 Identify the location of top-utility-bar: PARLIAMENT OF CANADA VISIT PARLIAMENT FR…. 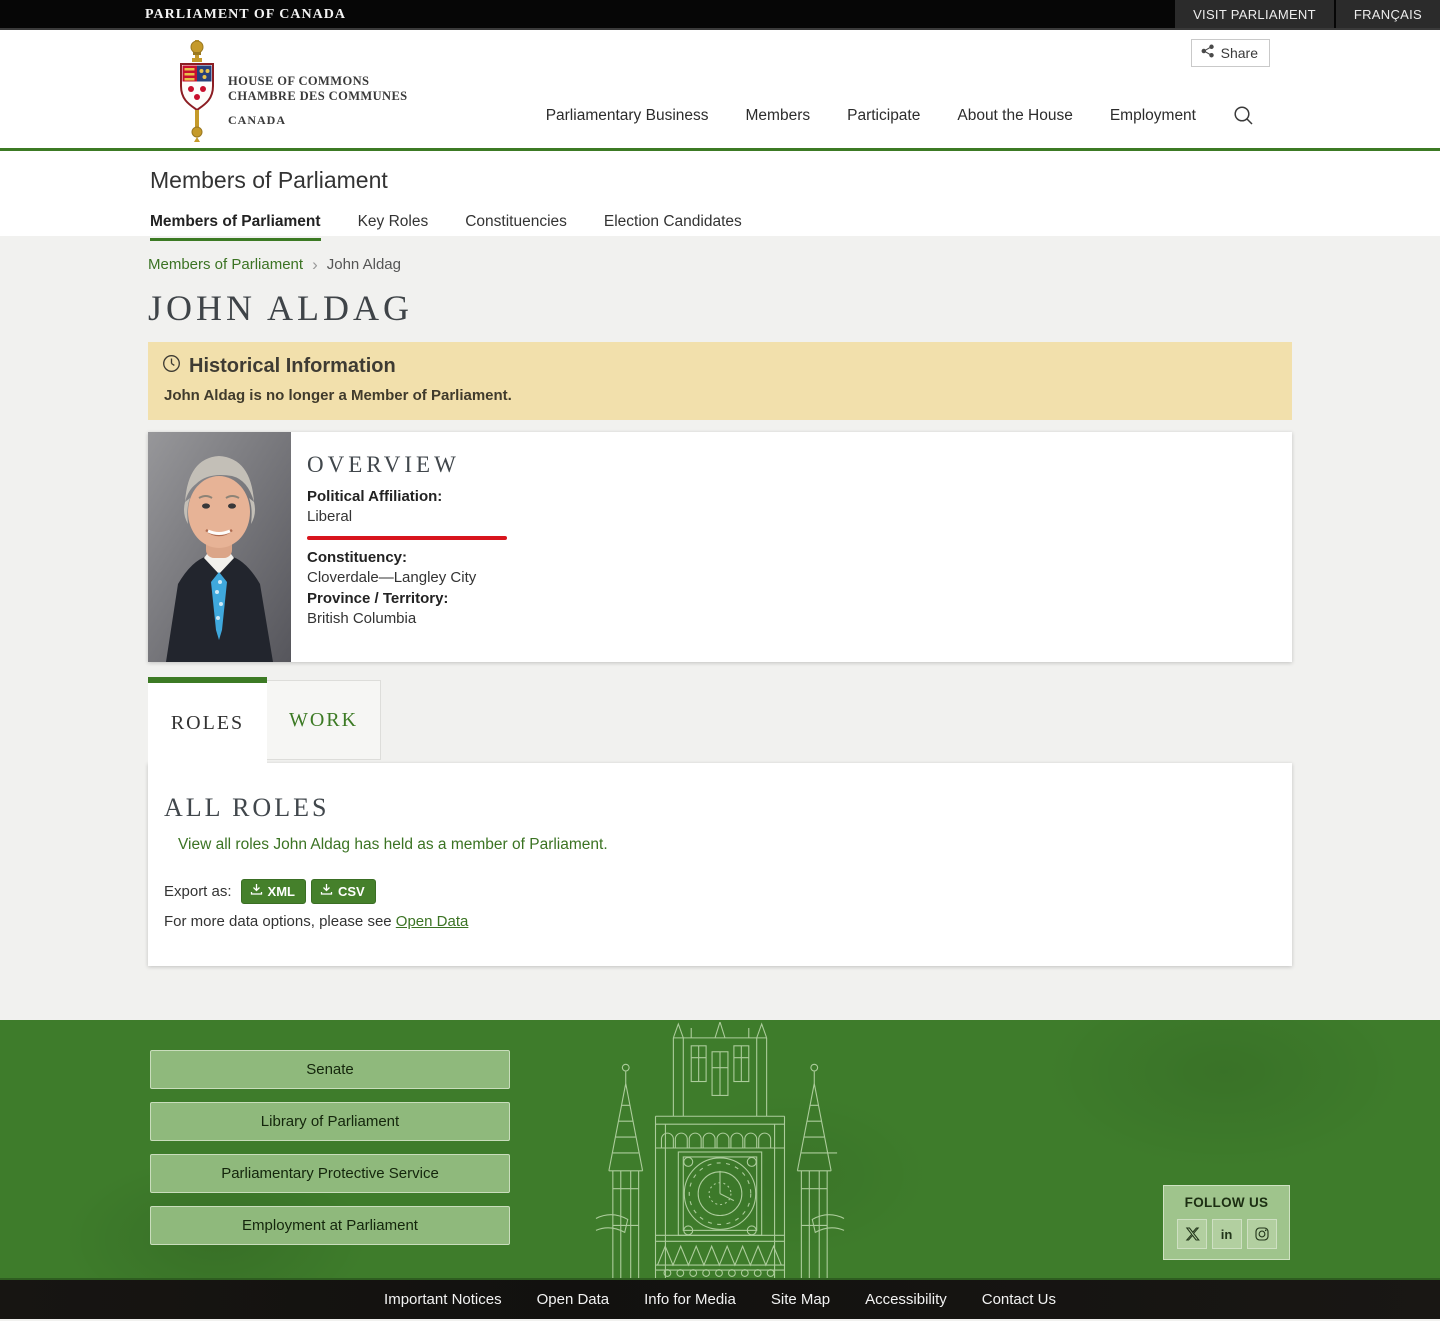
(720, 15).